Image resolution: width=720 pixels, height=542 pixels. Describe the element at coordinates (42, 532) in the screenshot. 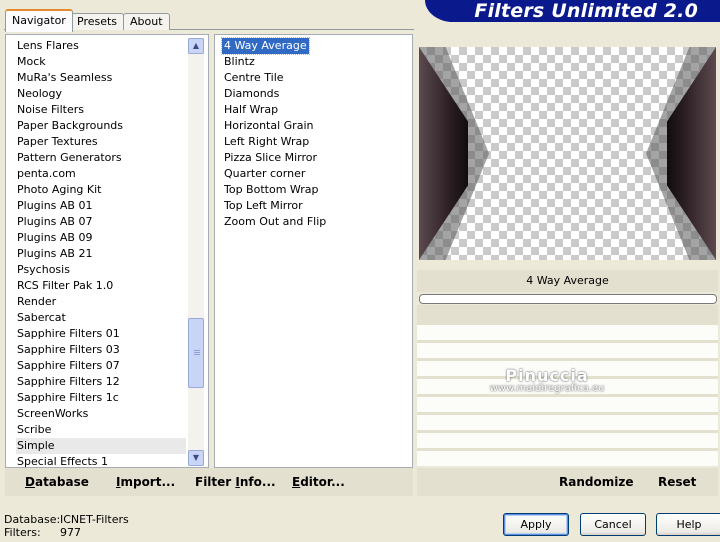

I see `status-filters: Filters: 977` at that location.